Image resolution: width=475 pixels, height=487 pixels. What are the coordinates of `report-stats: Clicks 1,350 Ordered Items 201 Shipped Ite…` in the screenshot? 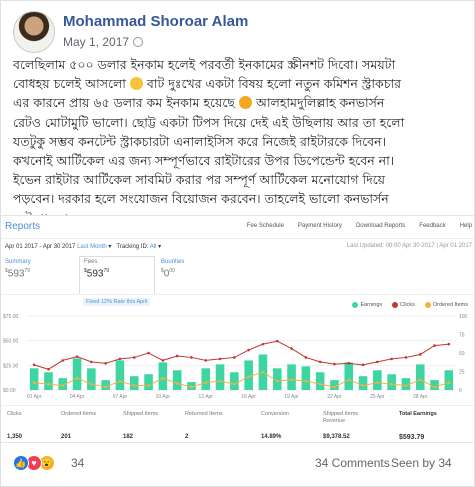 It's located at (237, 424).